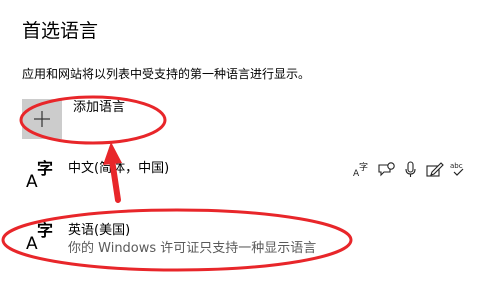  What do you see at coordinates (363, 167) in the screenshot?
I see `svg-text: 字` at bounding box center [363, 167].